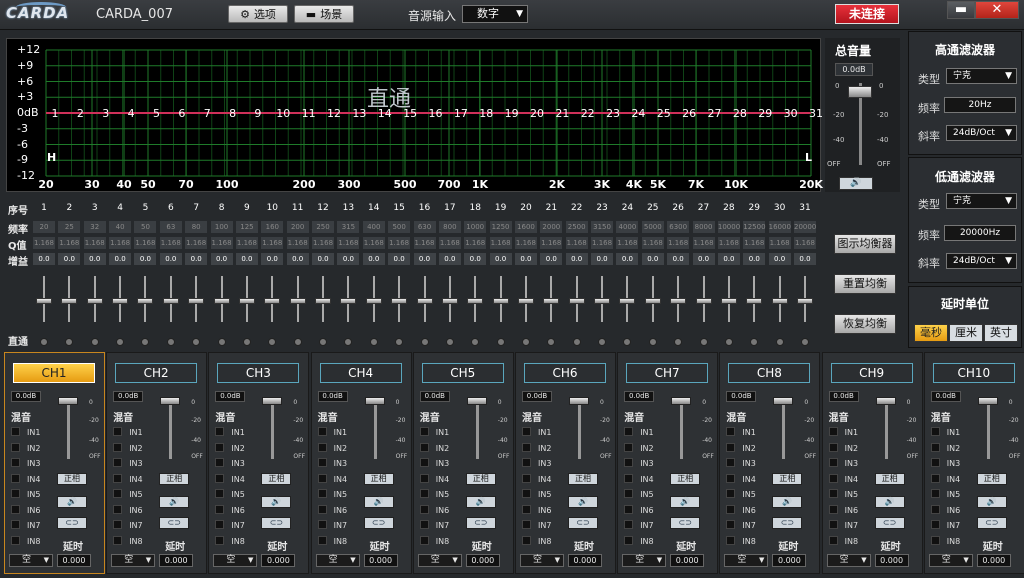 The image size is (1024, 578). Describe the element at coordinates (94, 227) in the screenshot. I see `band-freq-field: 32` at that location.